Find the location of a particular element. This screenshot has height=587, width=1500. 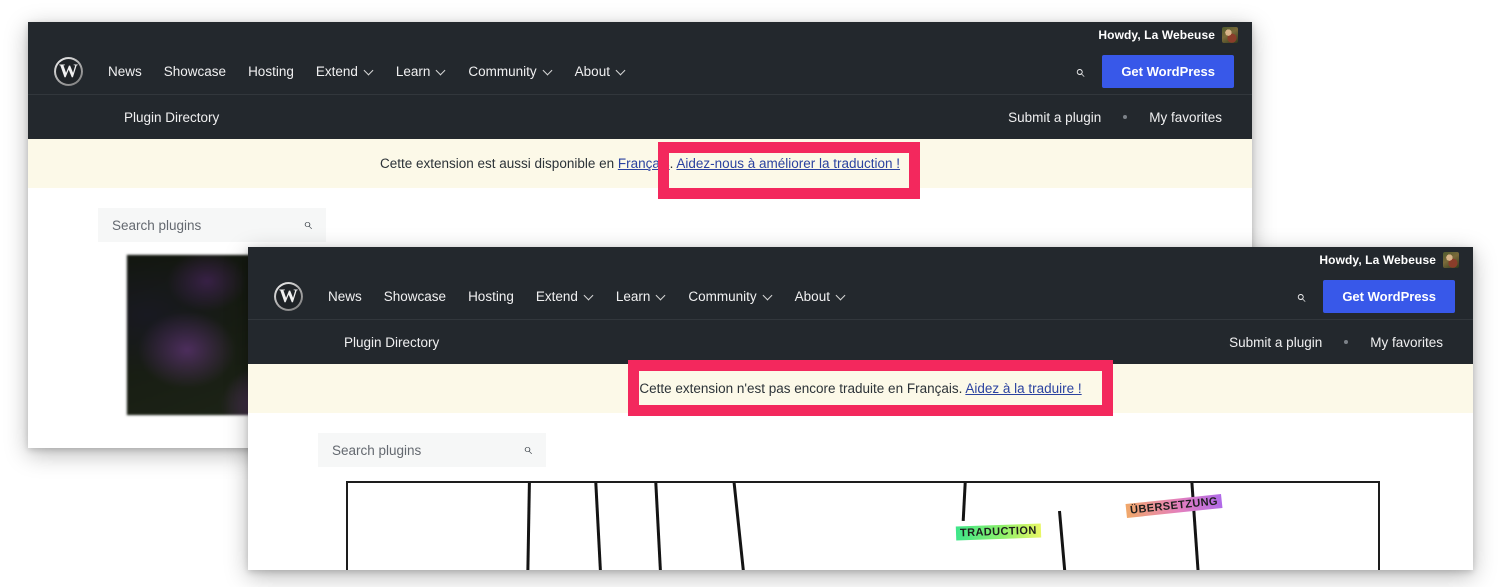

back-search-row: Search plugins ⌕ is located at coordinates (640, 215).